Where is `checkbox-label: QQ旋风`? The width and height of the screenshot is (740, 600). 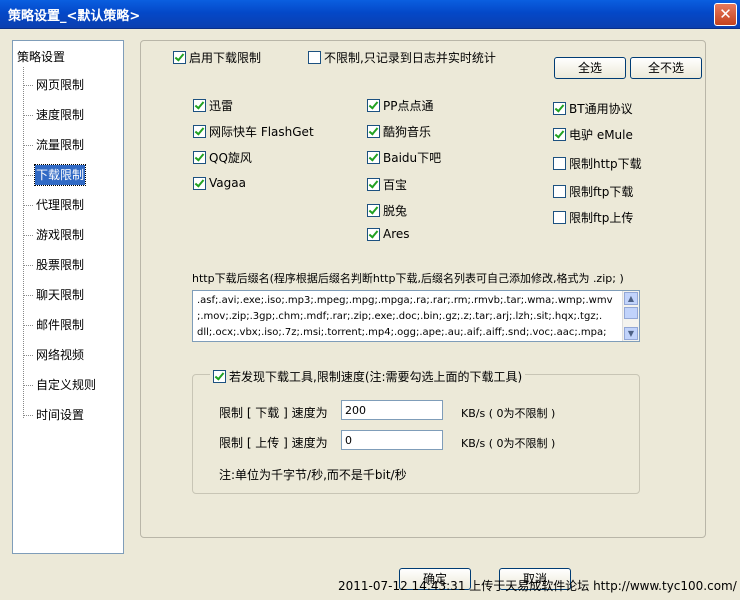
checkbox-label: QQ旋风 is located at coordinates (230, 158).